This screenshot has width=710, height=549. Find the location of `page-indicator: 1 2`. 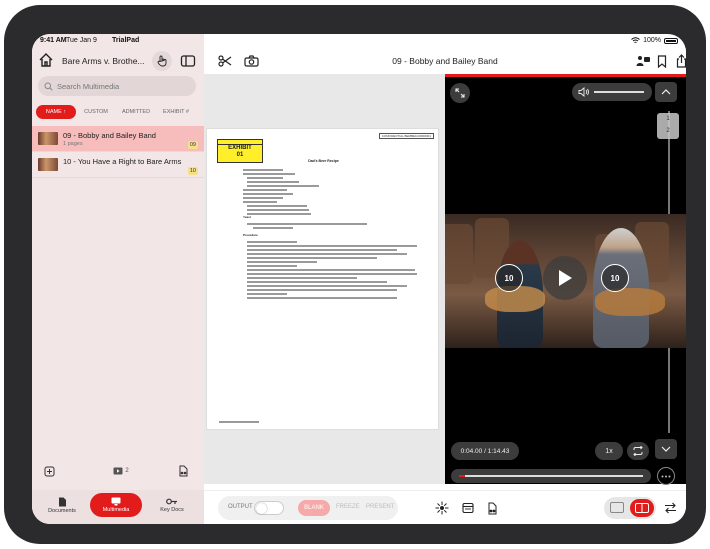

page-indicator: 1 2 is located at coordinates (668, 126).